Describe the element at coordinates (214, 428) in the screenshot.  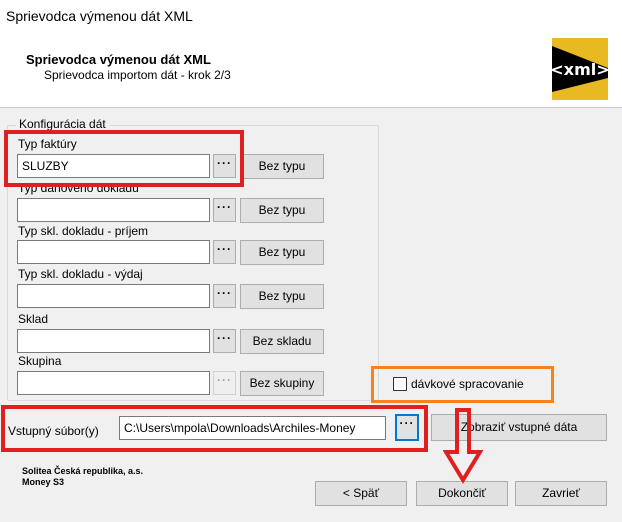
I see `annotation-red-box-input-file` at that location.